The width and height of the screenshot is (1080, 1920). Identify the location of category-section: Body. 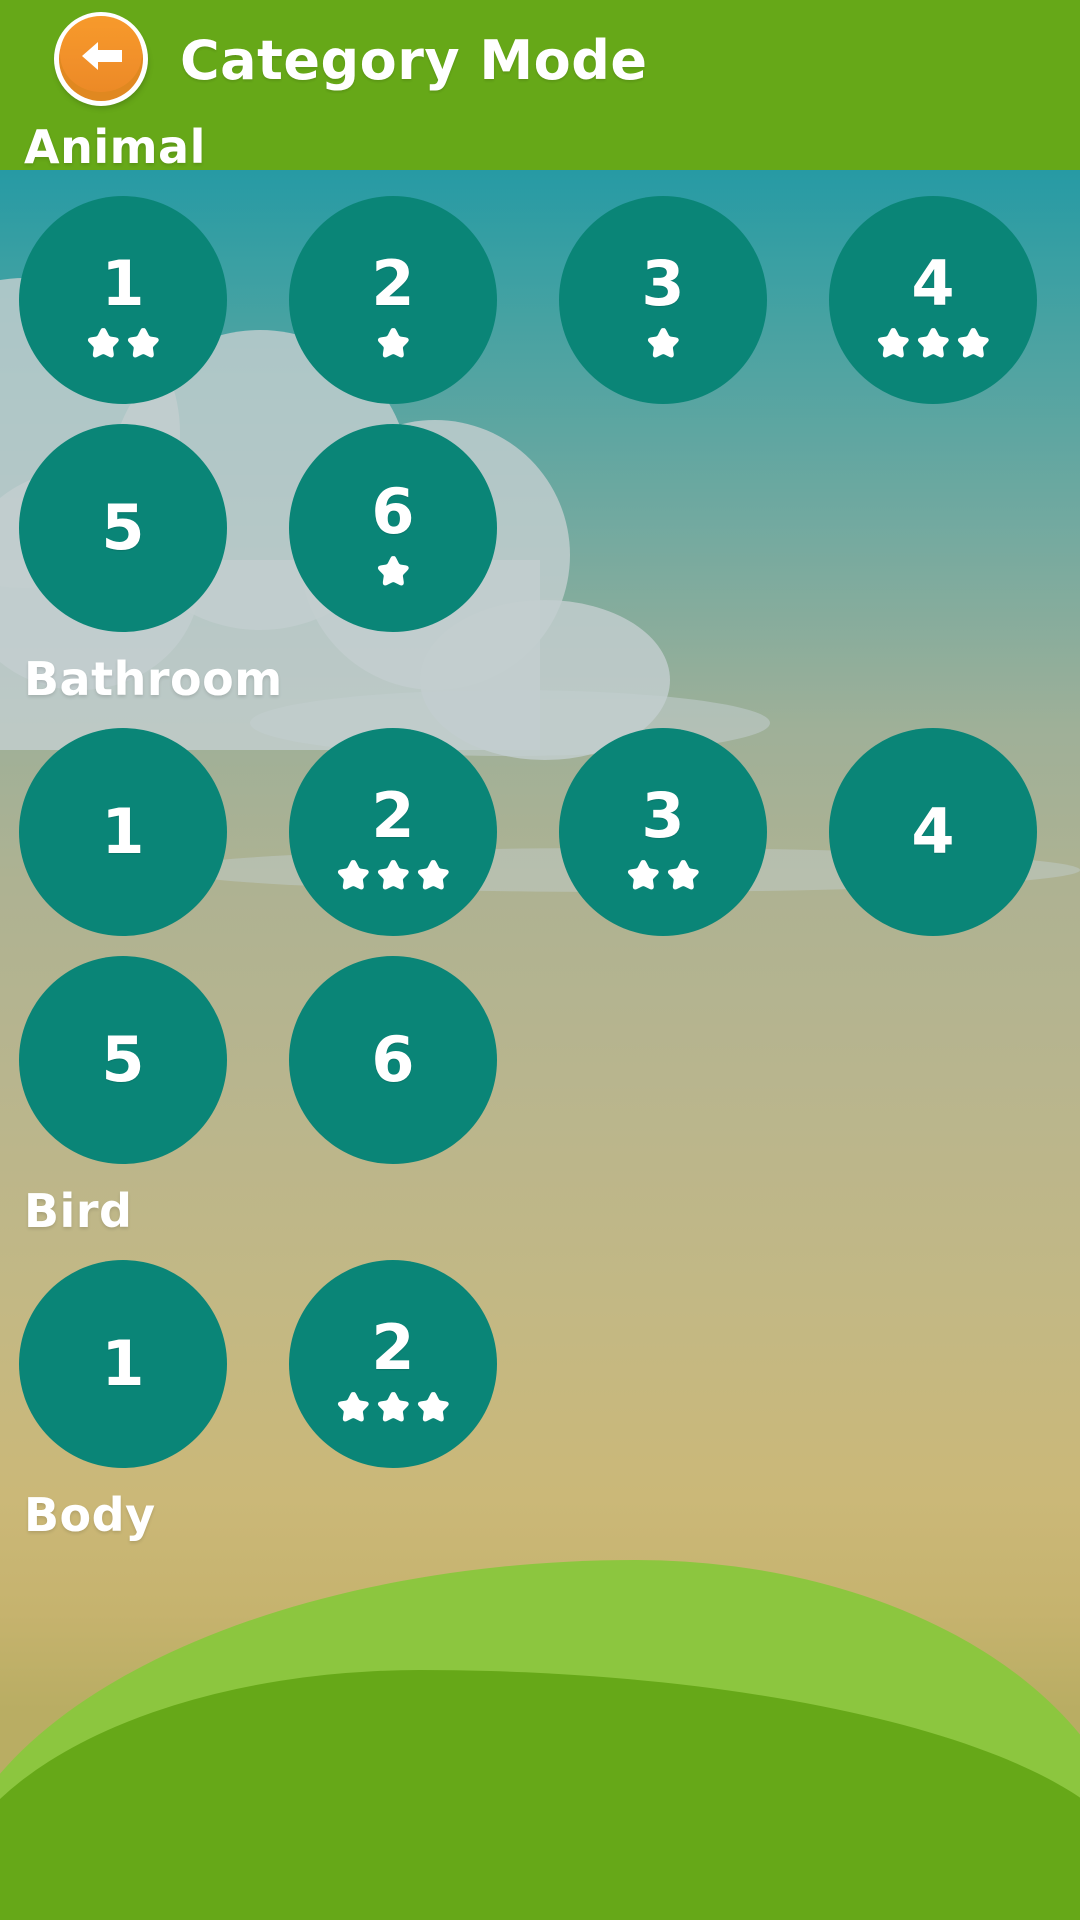
(540, 1515).